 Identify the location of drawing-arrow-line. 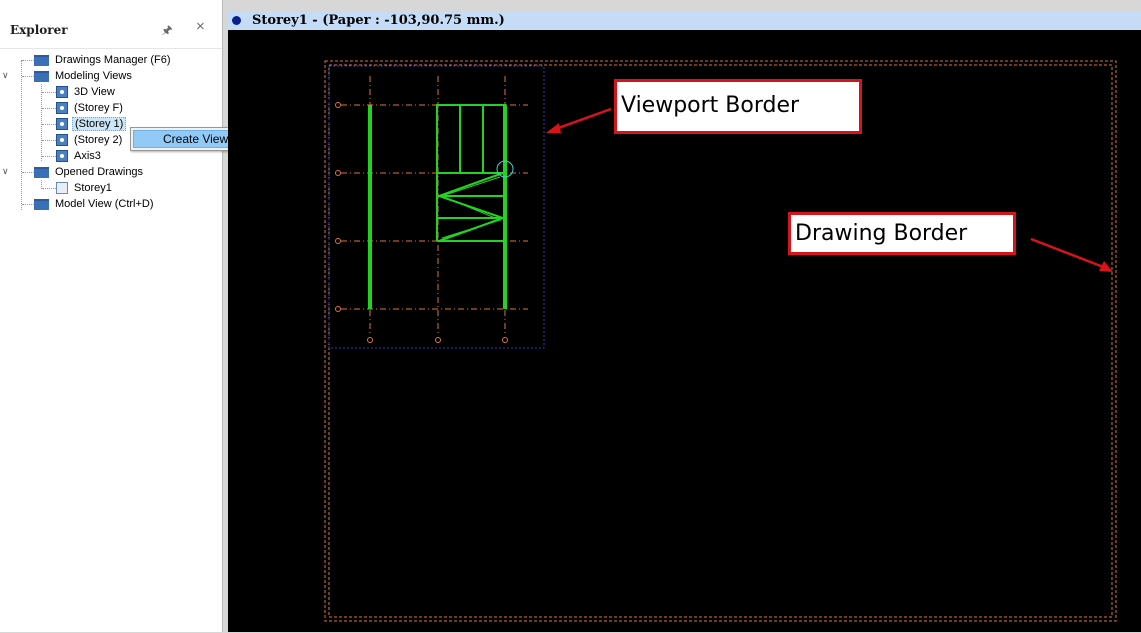
(1068, 253).